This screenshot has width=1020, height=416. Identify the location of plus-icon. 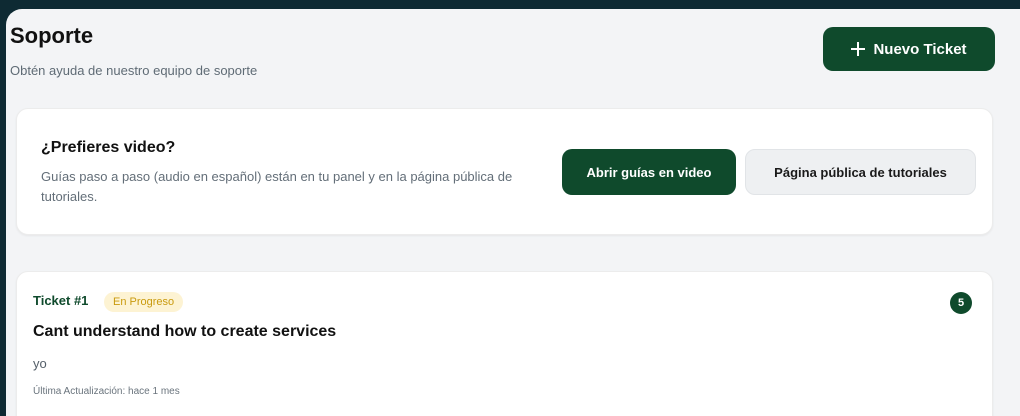
(858, 49).